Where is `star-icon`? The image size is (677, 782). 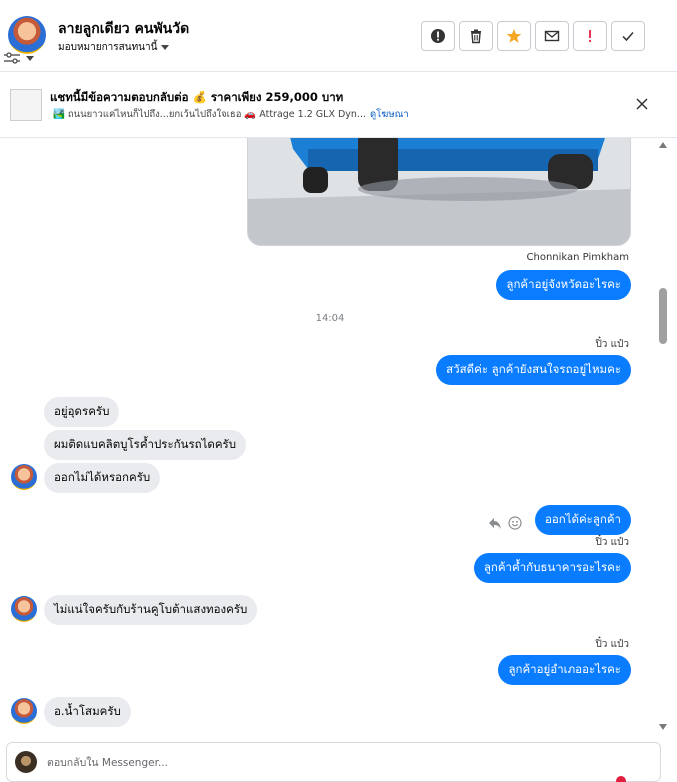 star-icon is located at coordinates (514, 36).